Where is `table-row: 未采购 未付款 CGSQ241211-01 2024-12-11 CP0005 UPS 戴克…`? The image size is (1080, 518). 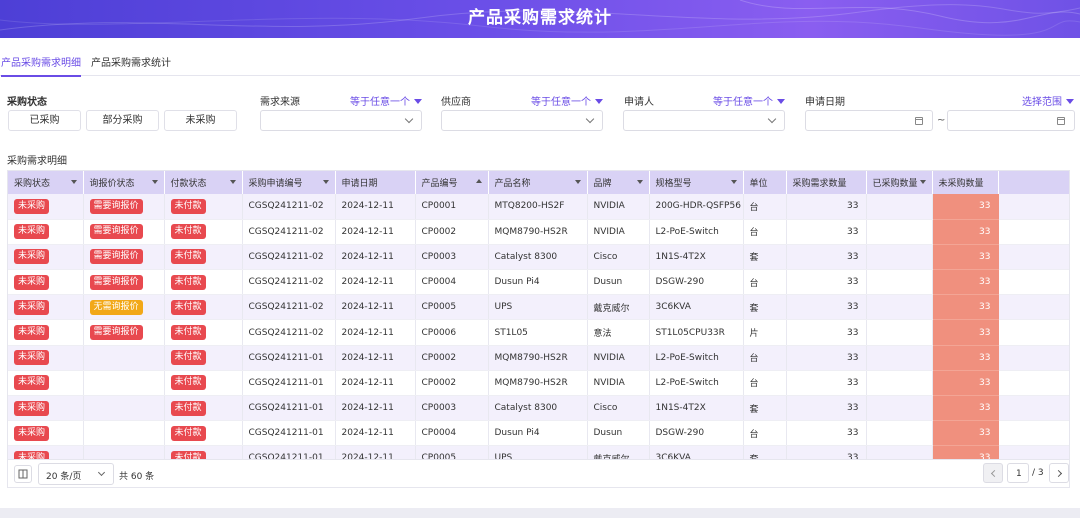
table-row: 未采购 未付款 CGSQ241211-01 2024-12-11 CP0005 UPS 戴克… is located at coordinates (538, 452).